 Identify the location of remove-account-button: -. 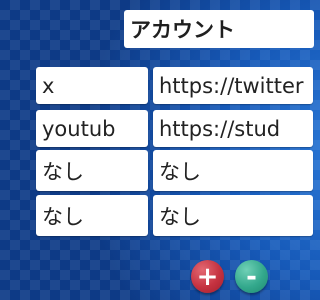
(251, 276).